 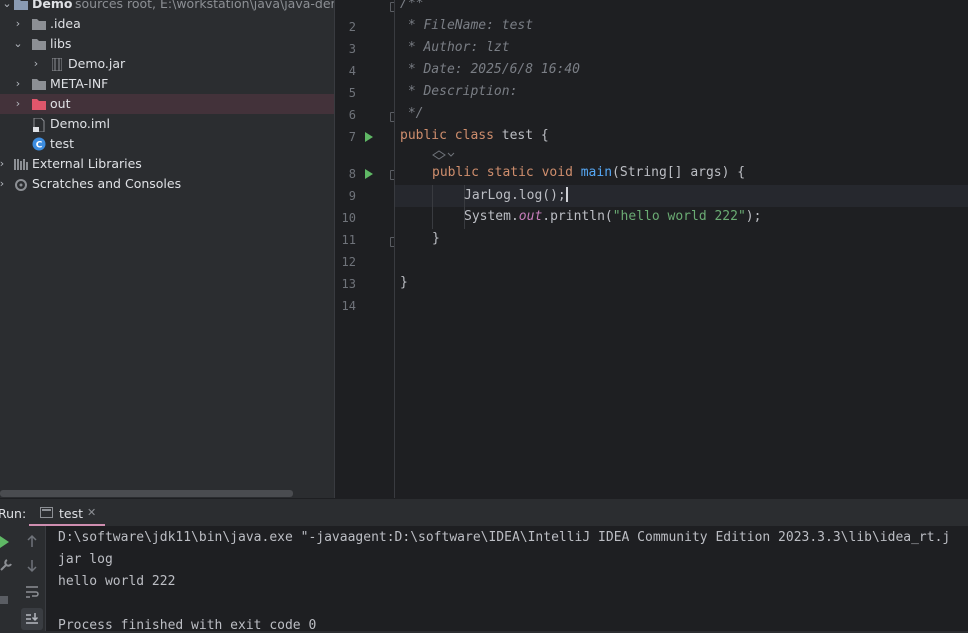 What do you see at coordinates (484, 512) in the screenshot?
I see `run-panel-header: Run: test ✕` at bounding box center [484, 512].